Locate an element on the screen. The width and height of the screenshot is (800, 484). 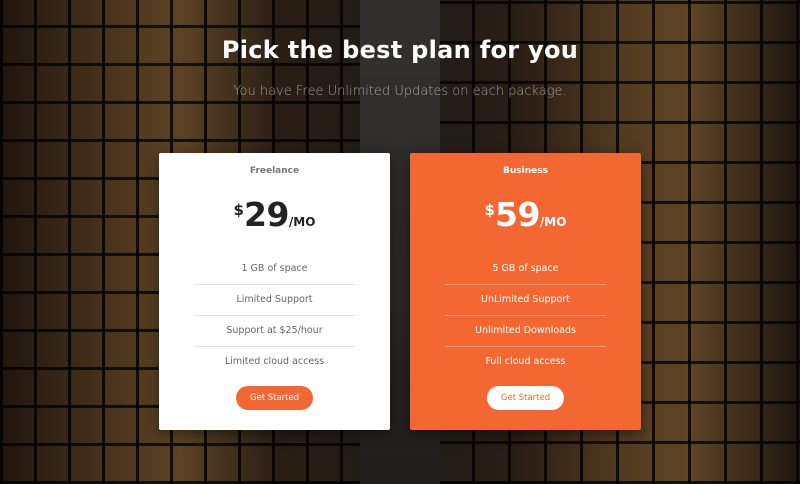
feature-item: Limited cloud access is located at coordinates (274, 361).